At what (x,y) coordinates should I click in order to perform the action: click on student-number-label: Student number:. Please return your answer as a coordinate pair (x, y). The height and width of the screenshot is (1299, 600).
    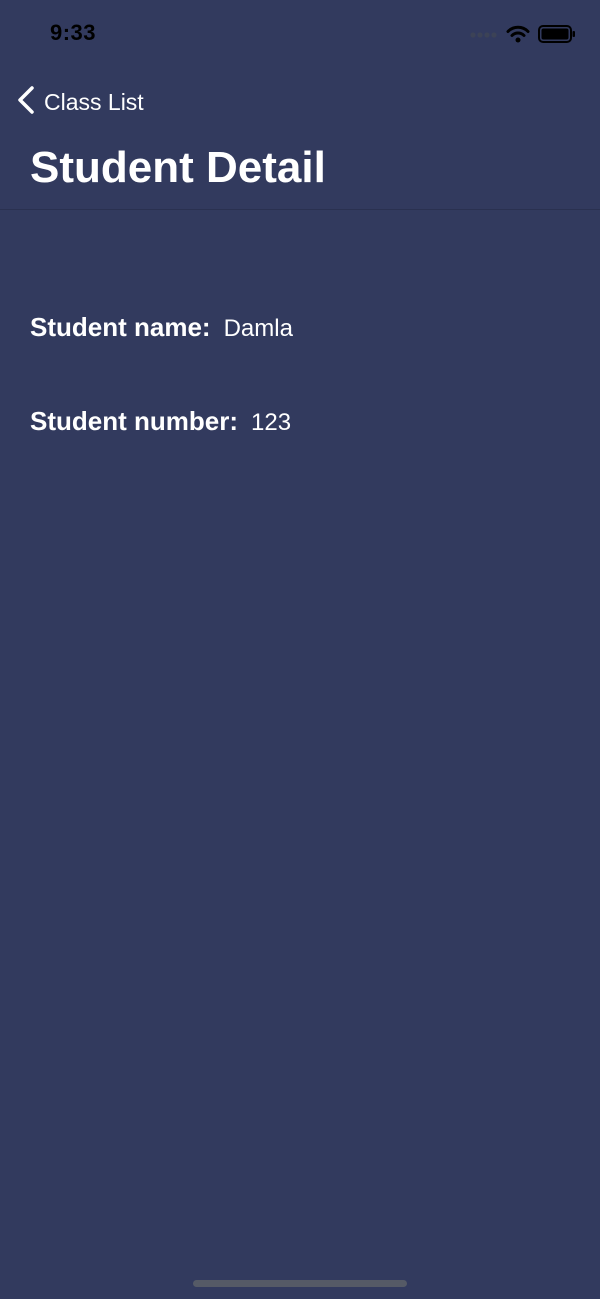
    Looking at the image, I should click on (134, 421).